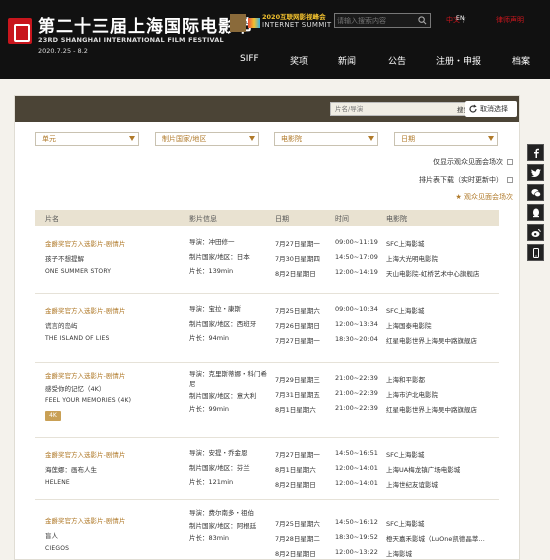 Image resolution: width=550 pixels, height=560 pixels. What do you see at coordinates (491, 109) in the screenshot?
I see `cancel-selection-button: 取消选择` at bounding box center [491, 109].